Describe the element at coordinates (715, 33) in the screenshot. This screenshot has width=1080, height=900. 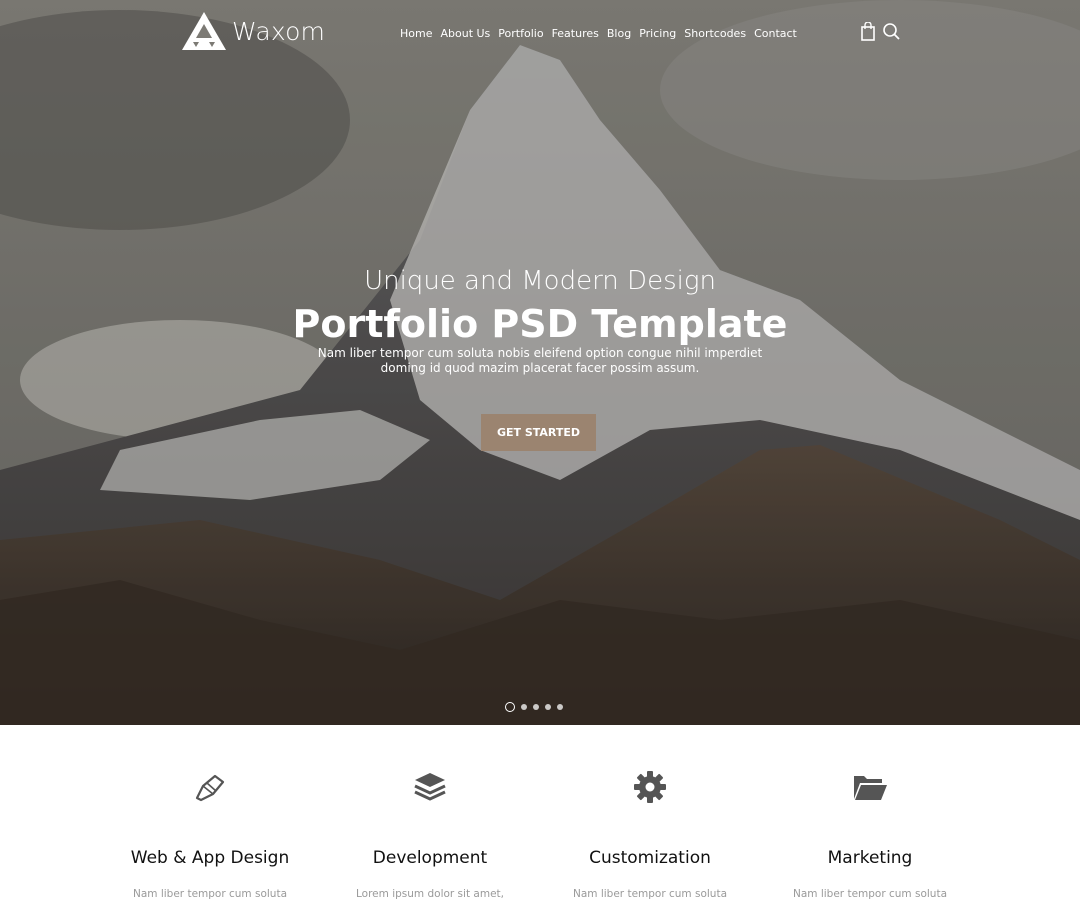
I see `nav-item-shortcodes: Shortcodes` at that location.